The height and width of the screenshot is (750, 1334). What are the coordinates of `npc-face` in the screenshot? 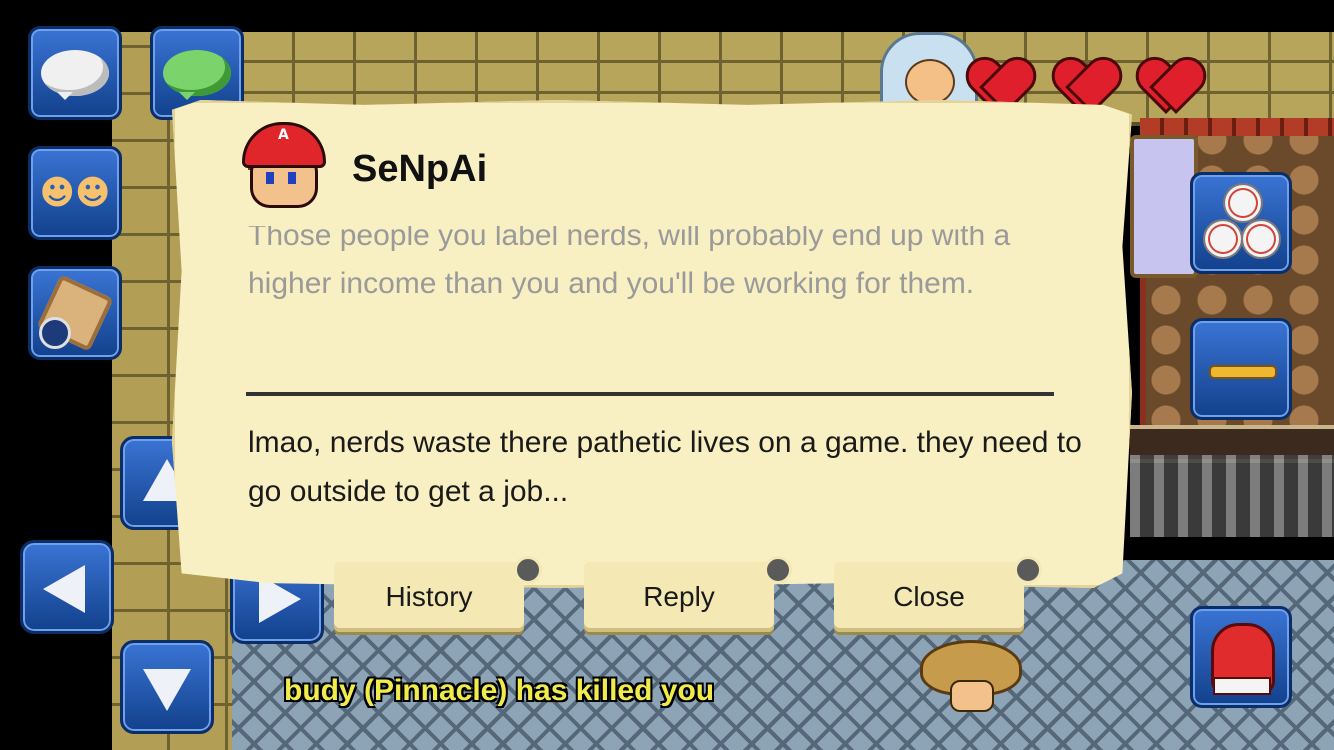 It's located at (972, 696).